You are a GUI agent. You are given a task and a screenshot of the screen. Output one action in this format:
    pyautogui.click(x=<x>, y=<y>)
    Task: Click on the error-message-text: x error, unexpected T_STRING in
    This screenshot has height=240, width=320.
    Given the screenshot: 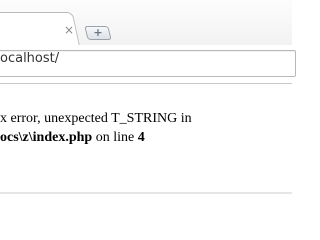 What is the action you would take?
    pyautogui.click(x=96, y=118)
    